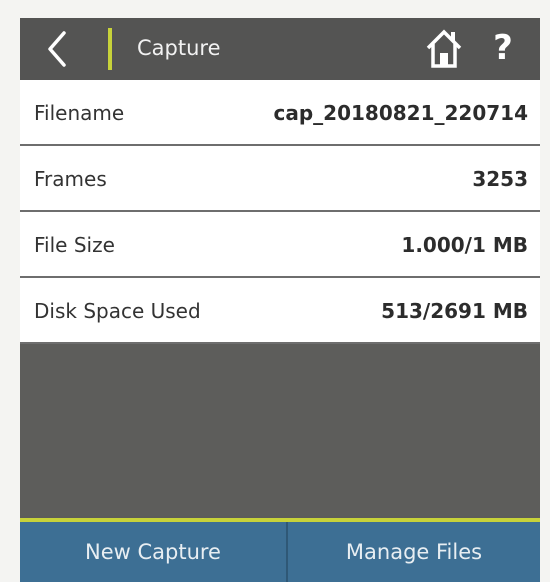 The height and width of the screenshot is (582, 550). Describe the element at coordinates (153, 552) in the screenshot. I see `new-capture-button: New Capture` at that location.